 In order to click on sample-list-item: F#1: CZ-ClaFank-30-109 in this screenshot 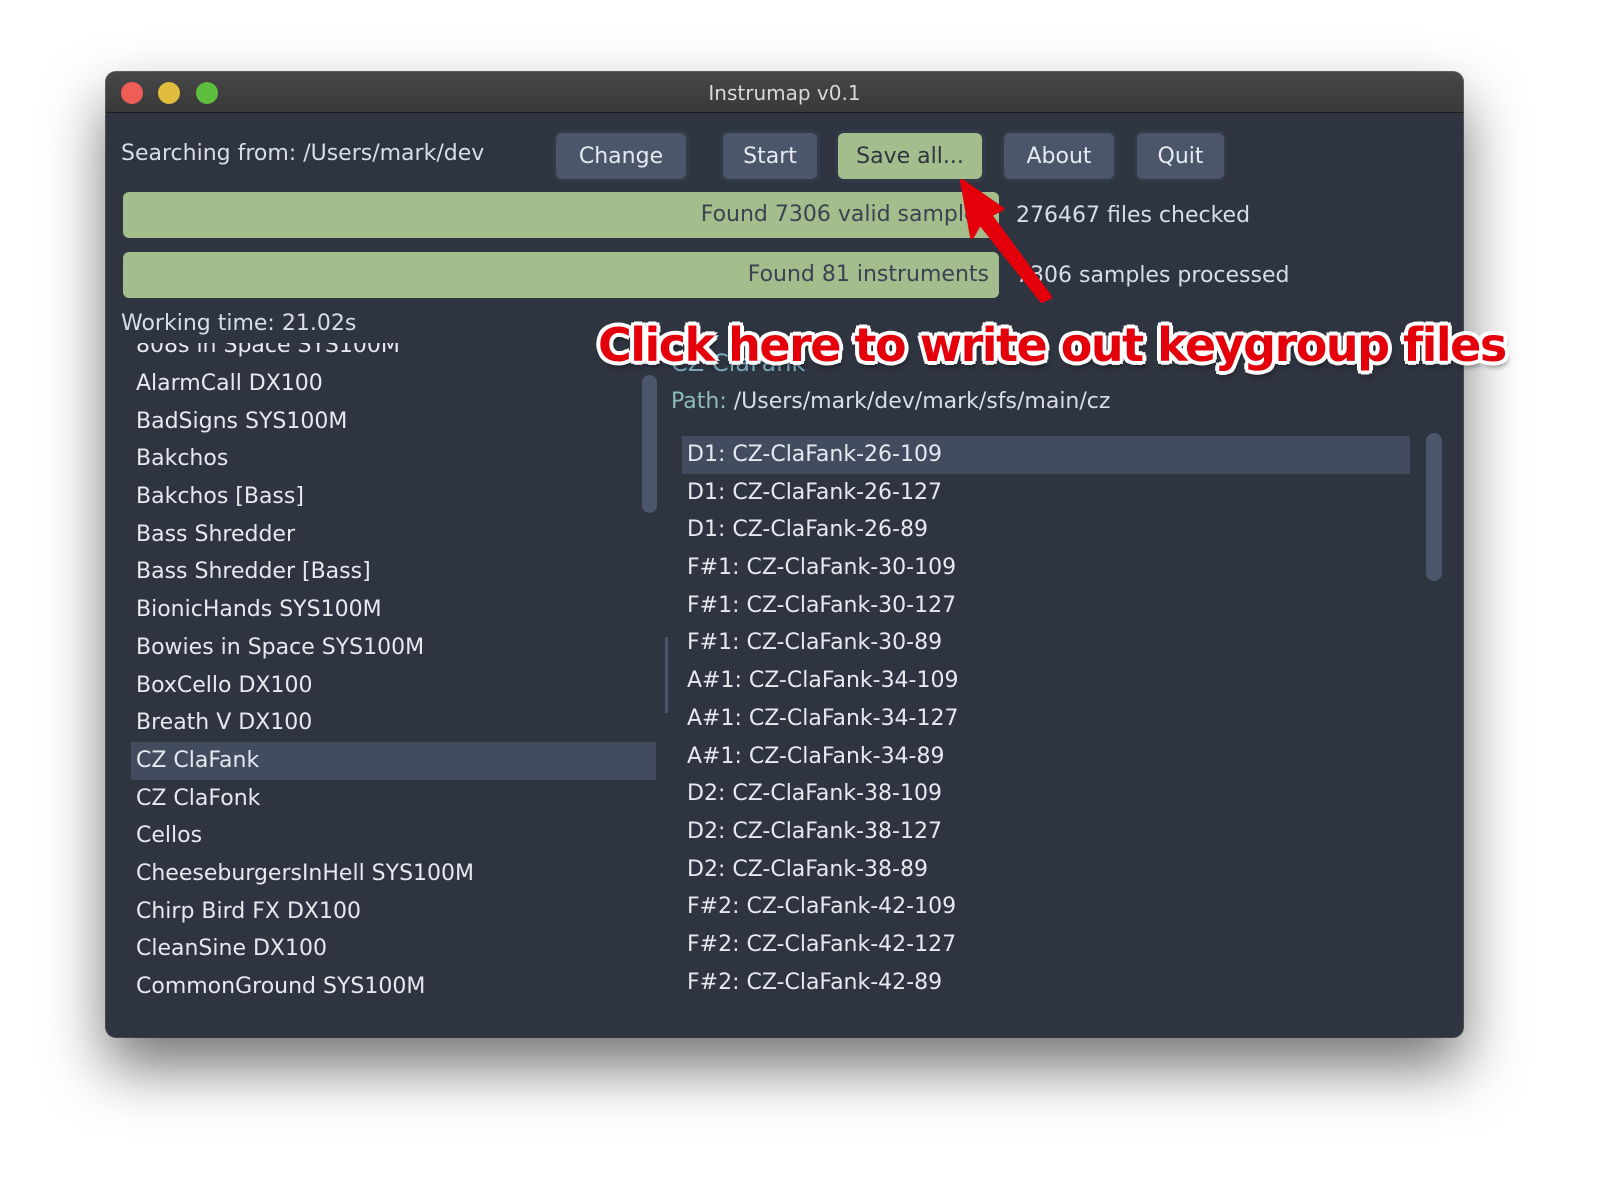, I will do `click(1046, 568)`.